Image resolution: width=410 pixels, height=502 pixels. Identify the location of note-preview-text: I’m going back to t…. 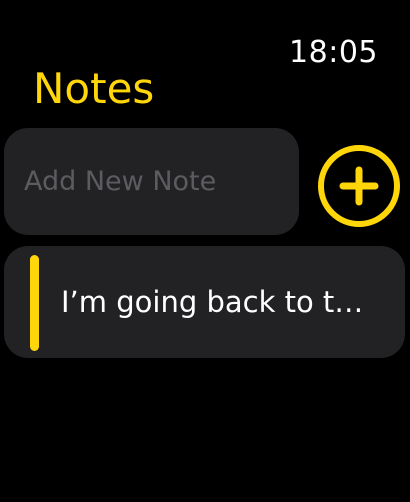
(212, 302).